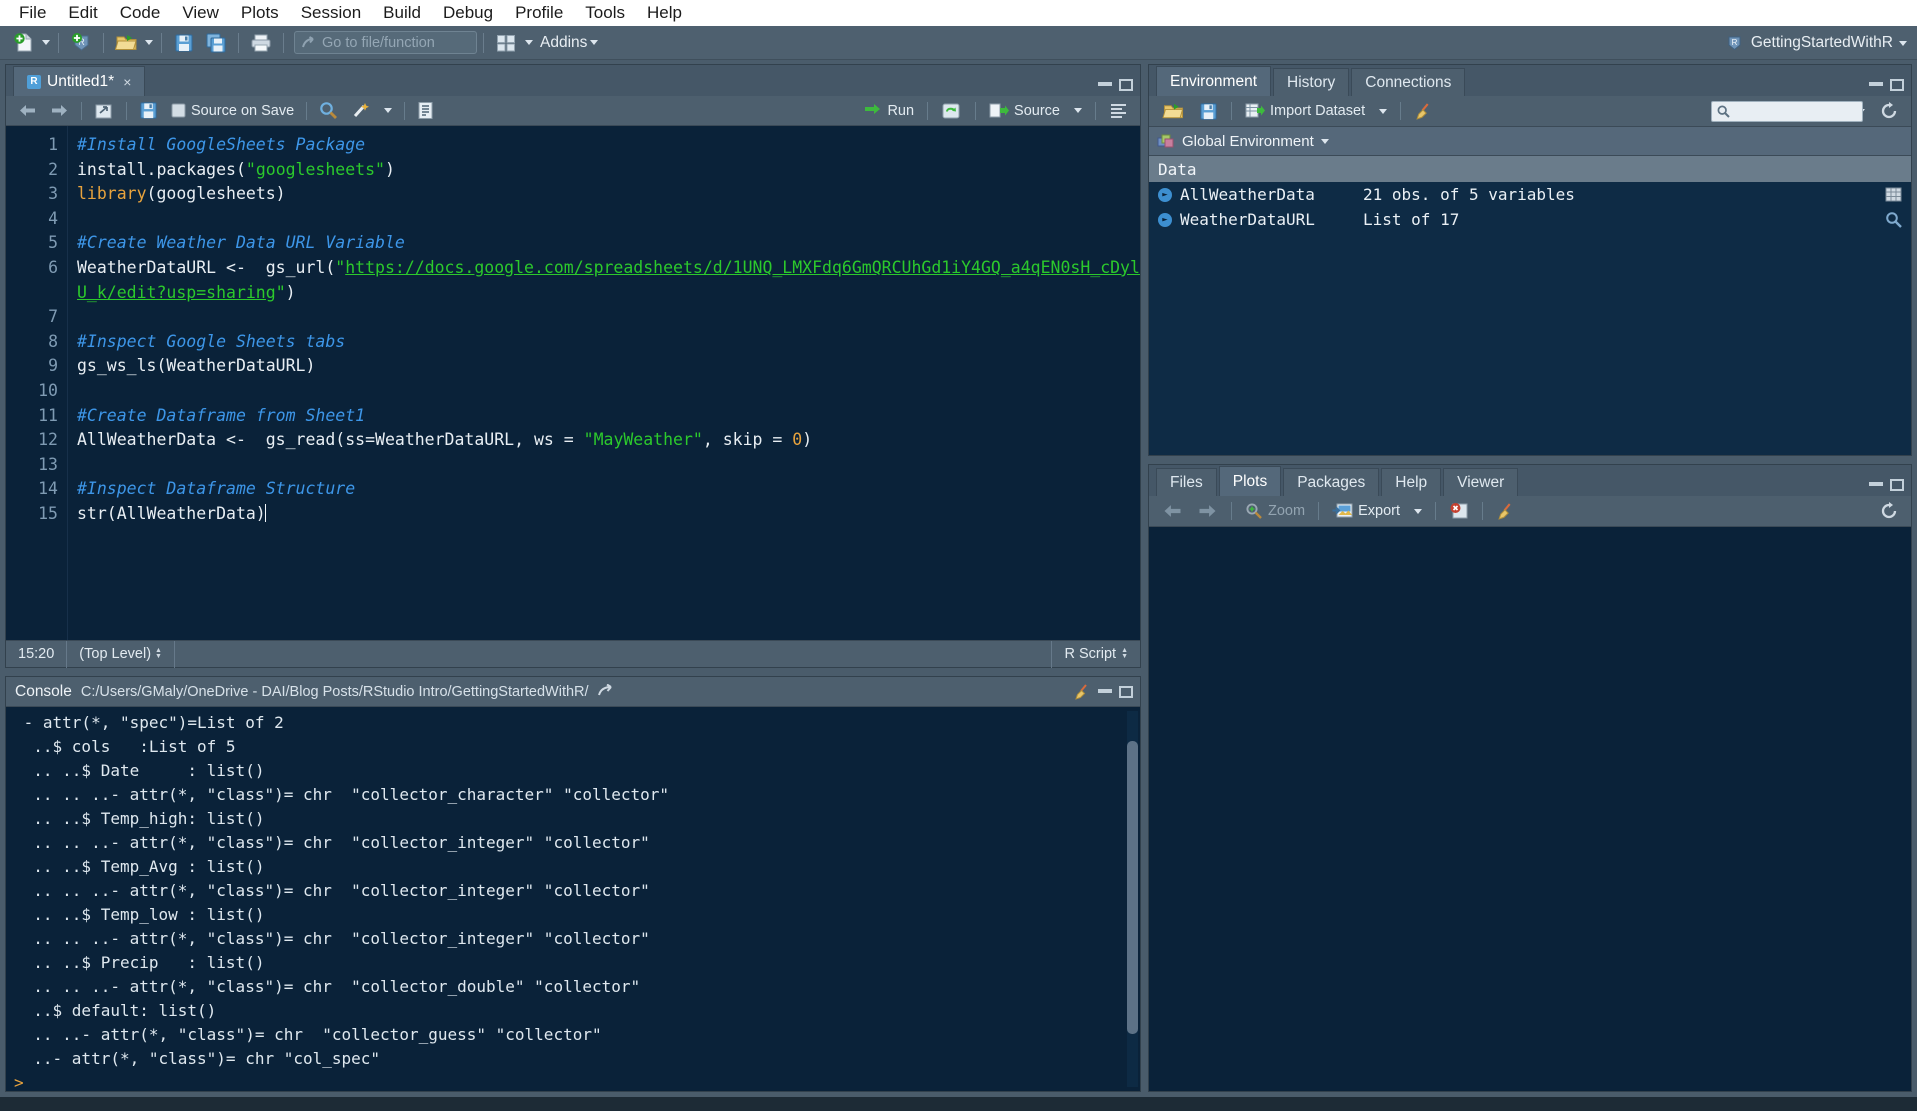 Image resolution: width=1917 pixels, height=1111 pixels. What do you see at coordinates (1173, 111) in the screenshot?
I see `load-workspace-icon` at bounding box center [1173, 111].